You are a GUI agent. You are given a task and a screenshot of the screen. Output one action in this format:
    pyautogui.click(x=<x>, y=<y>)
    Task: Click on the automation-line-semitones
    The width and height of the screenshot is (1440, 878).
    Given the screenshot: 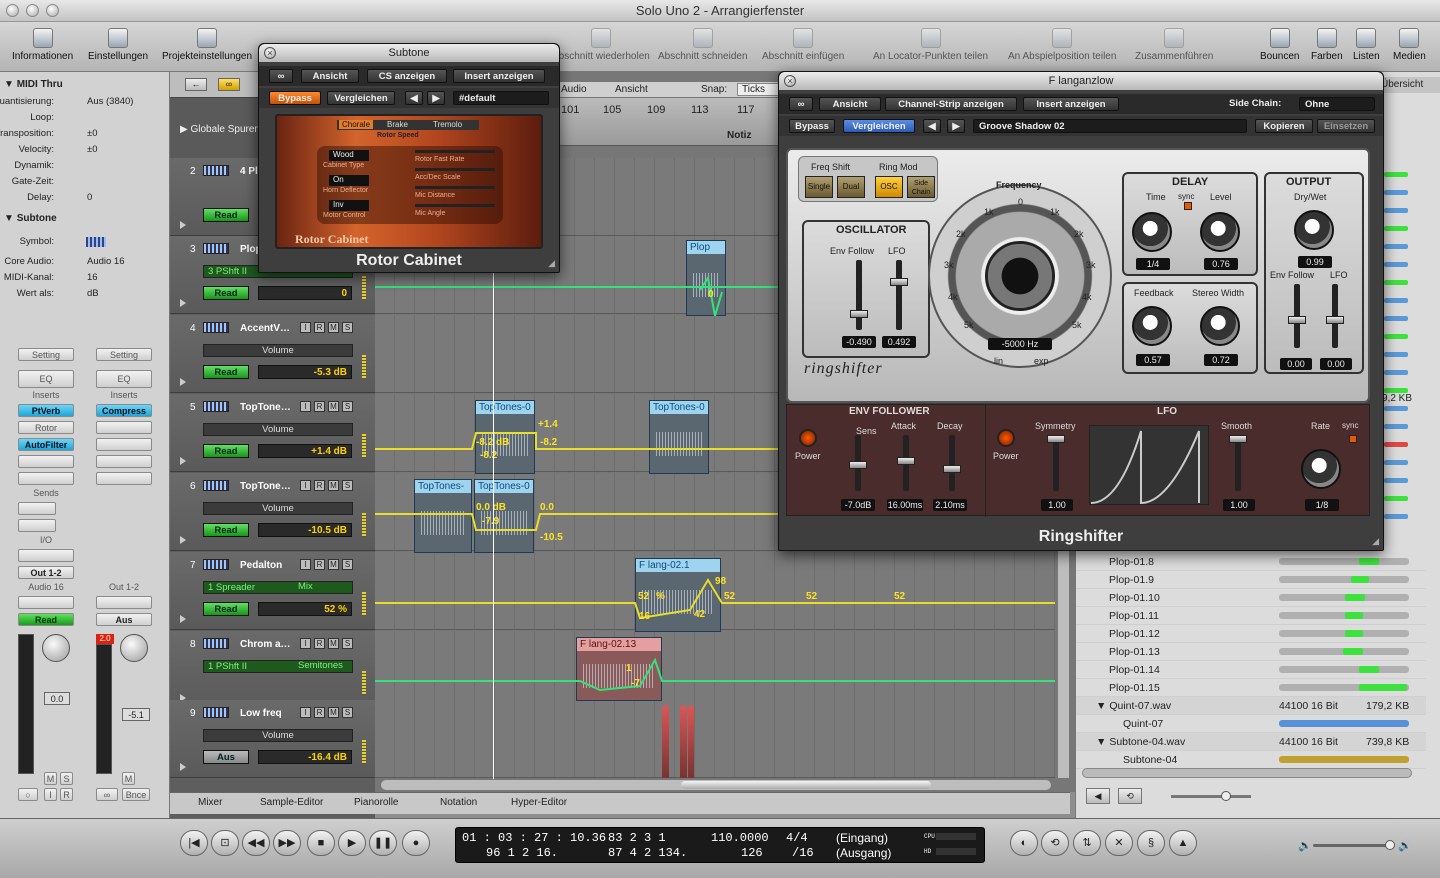 What is the action you would take?
    pyautogui.click(x=715, y=674)
    